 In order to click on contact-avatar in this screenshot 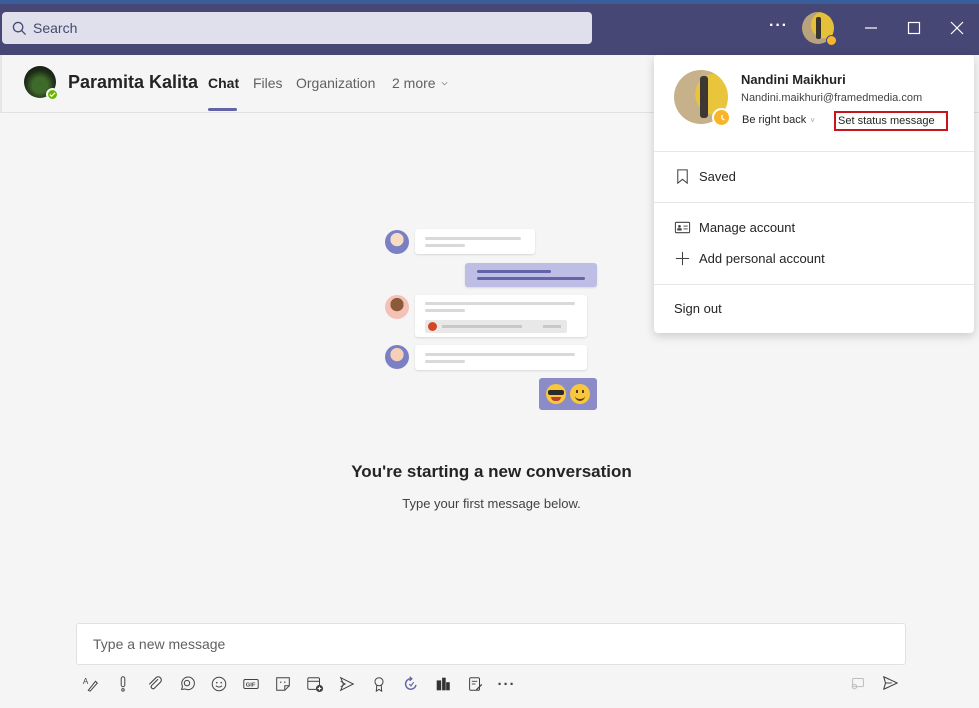, I will do `click(41, 83)`.